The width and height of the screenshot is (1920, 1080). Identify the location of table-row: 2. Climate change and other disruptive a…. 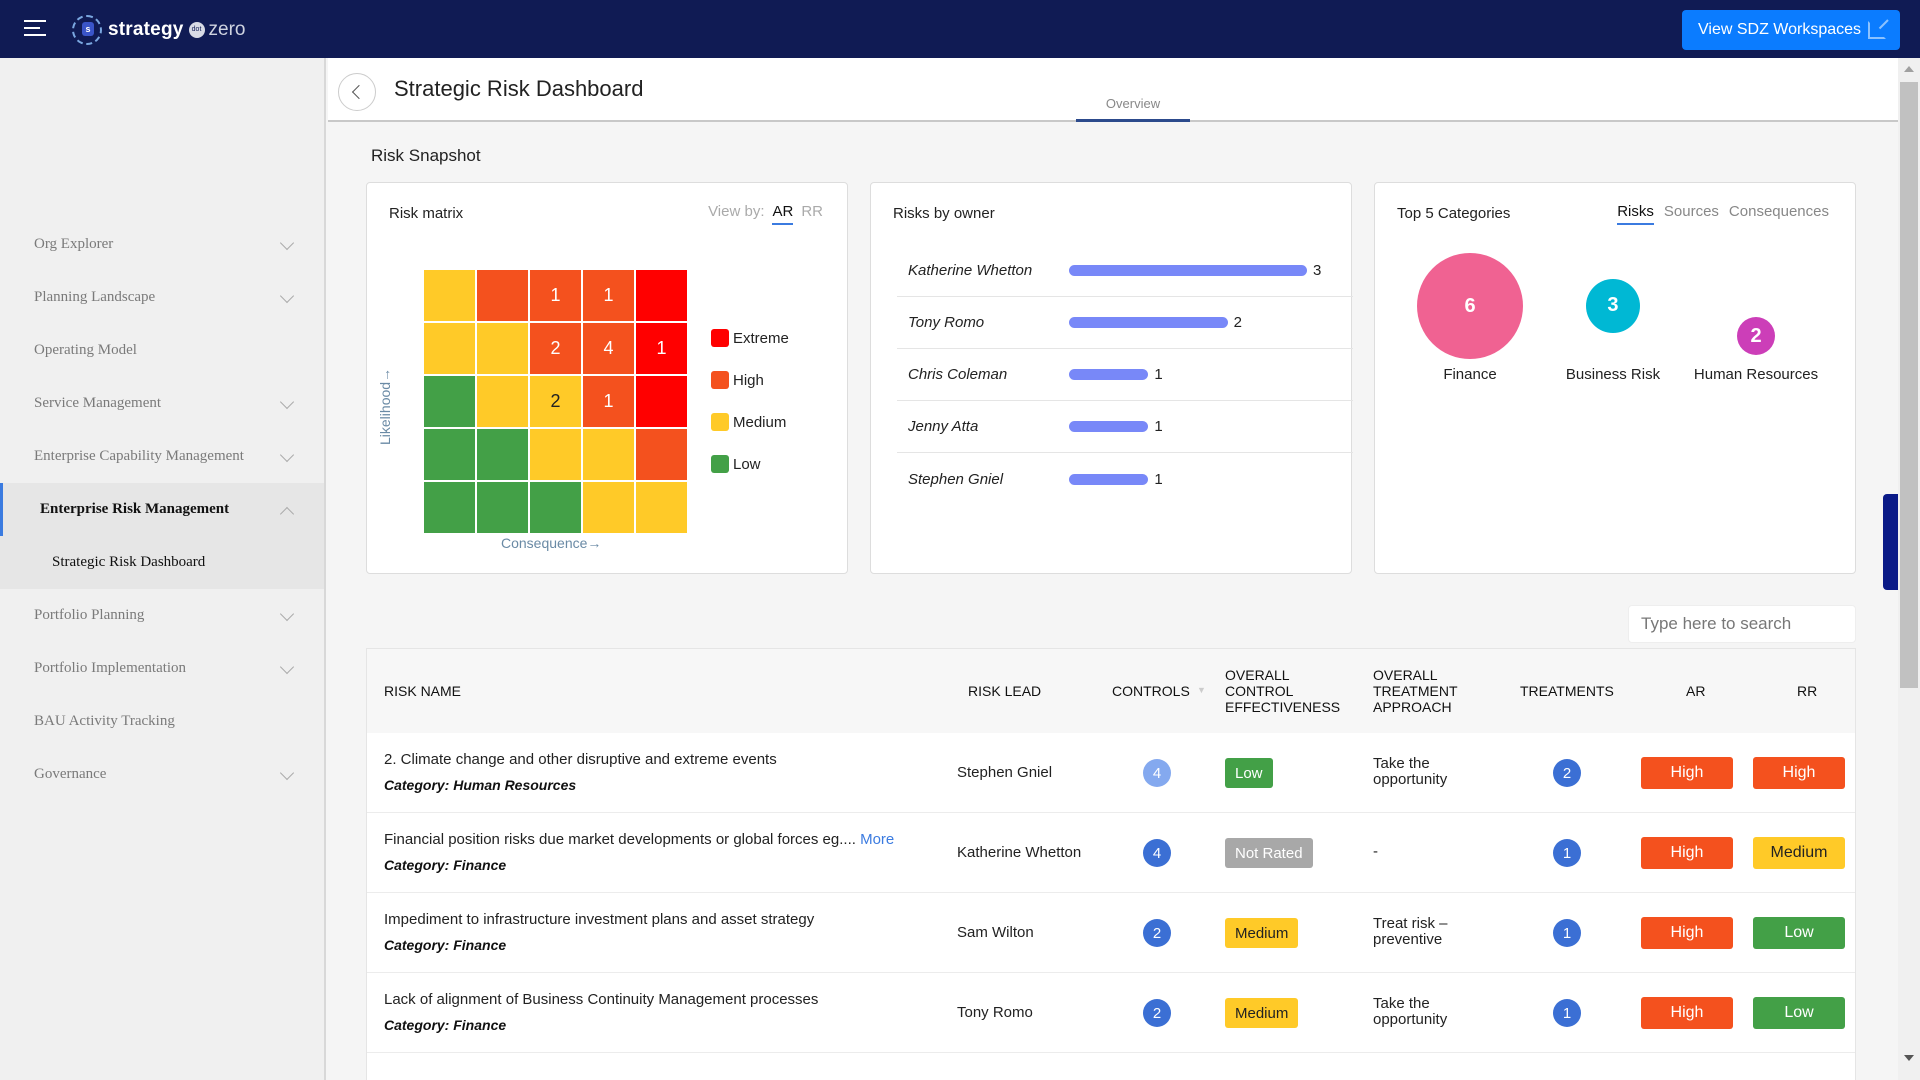
(1111, 773).